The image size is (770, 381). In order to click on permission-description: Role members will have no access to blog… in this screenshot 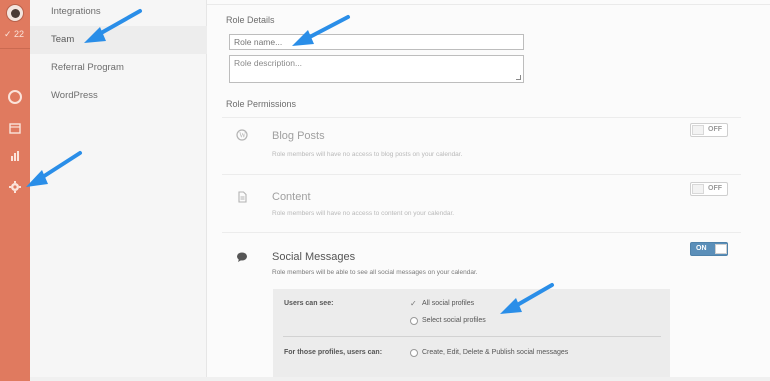, I will do `click(367, 154)`.